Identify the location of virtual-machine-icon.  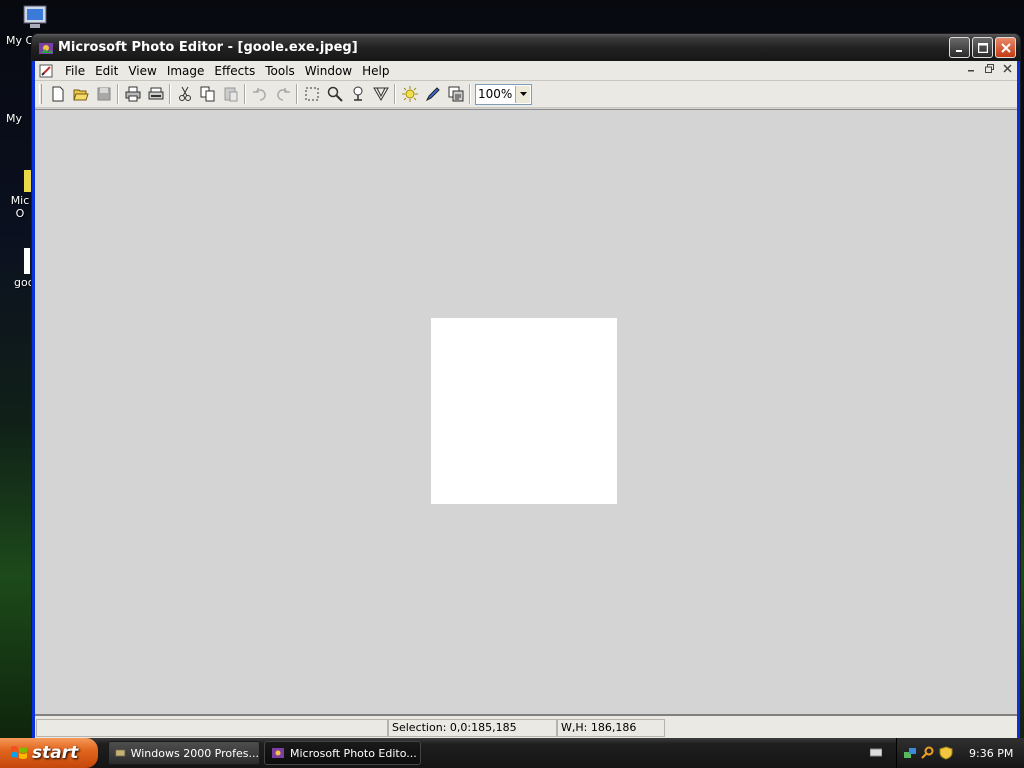
(120, 753).